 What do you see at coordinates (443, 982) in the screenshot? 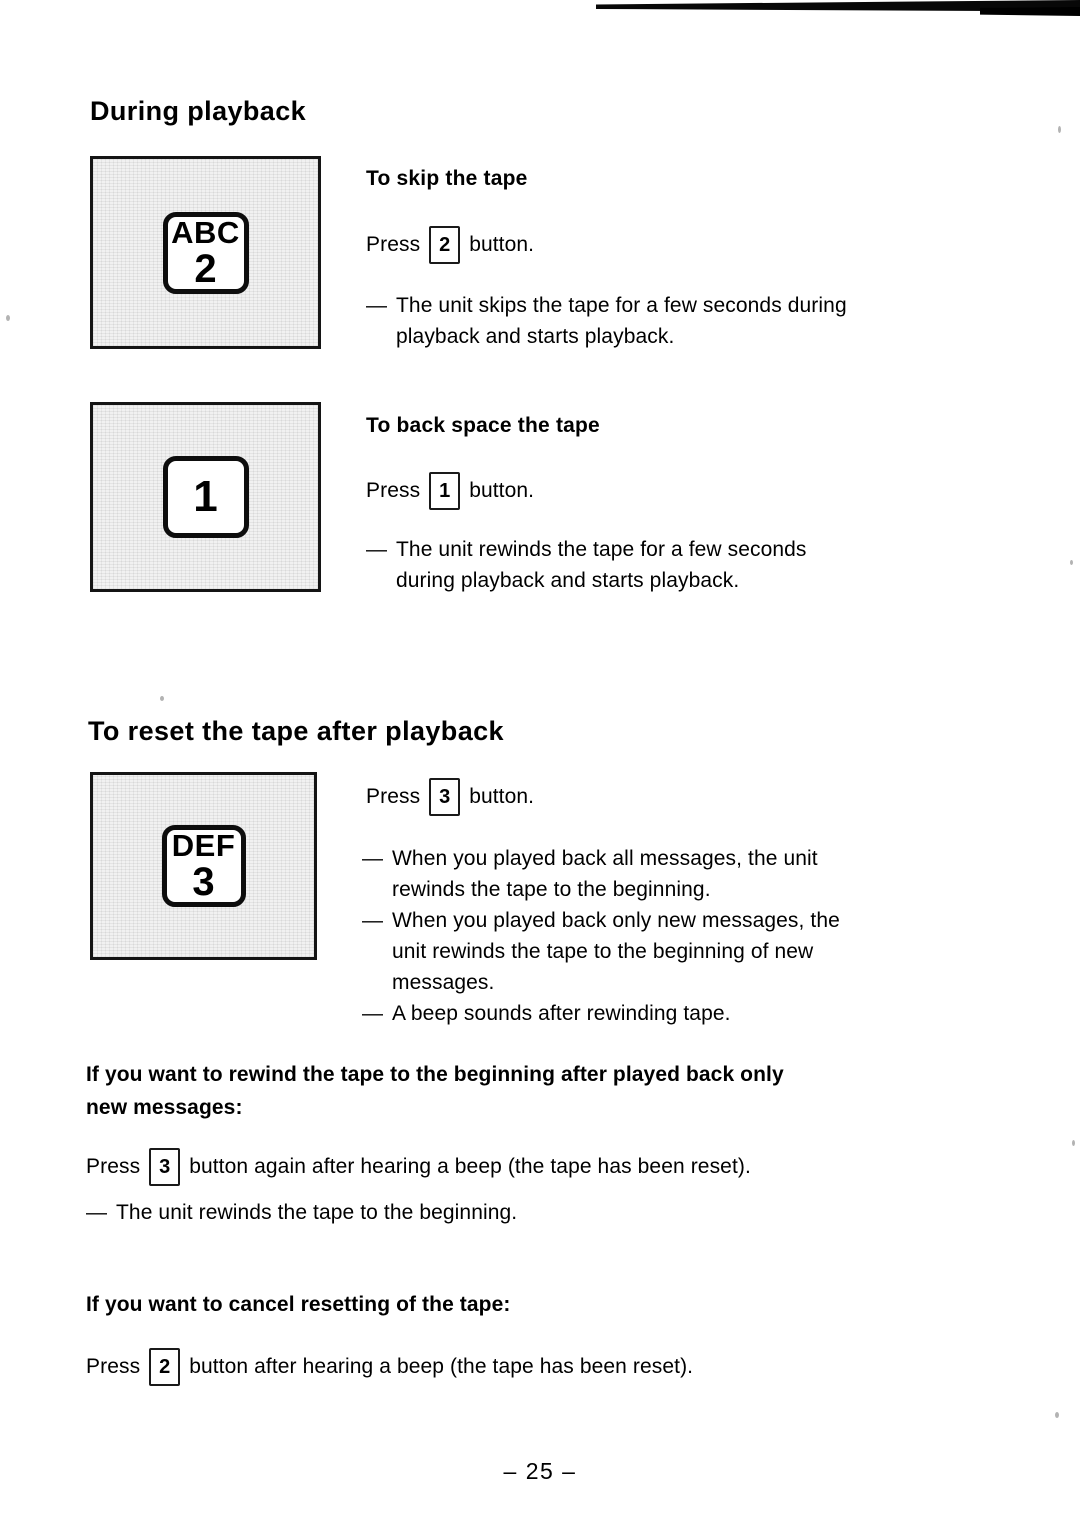
I see `note-line: messages.` at bounding box center [443, 982].